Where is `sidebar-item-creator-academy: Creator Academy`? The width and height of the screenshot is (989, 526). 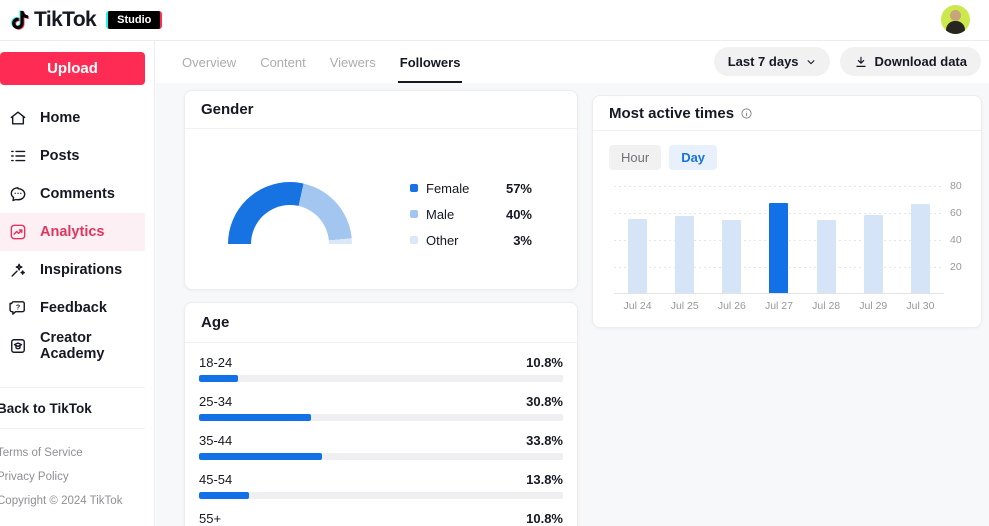 sidebar-item-creator-academy: Creator Academy is located at coordinates (72, 346).